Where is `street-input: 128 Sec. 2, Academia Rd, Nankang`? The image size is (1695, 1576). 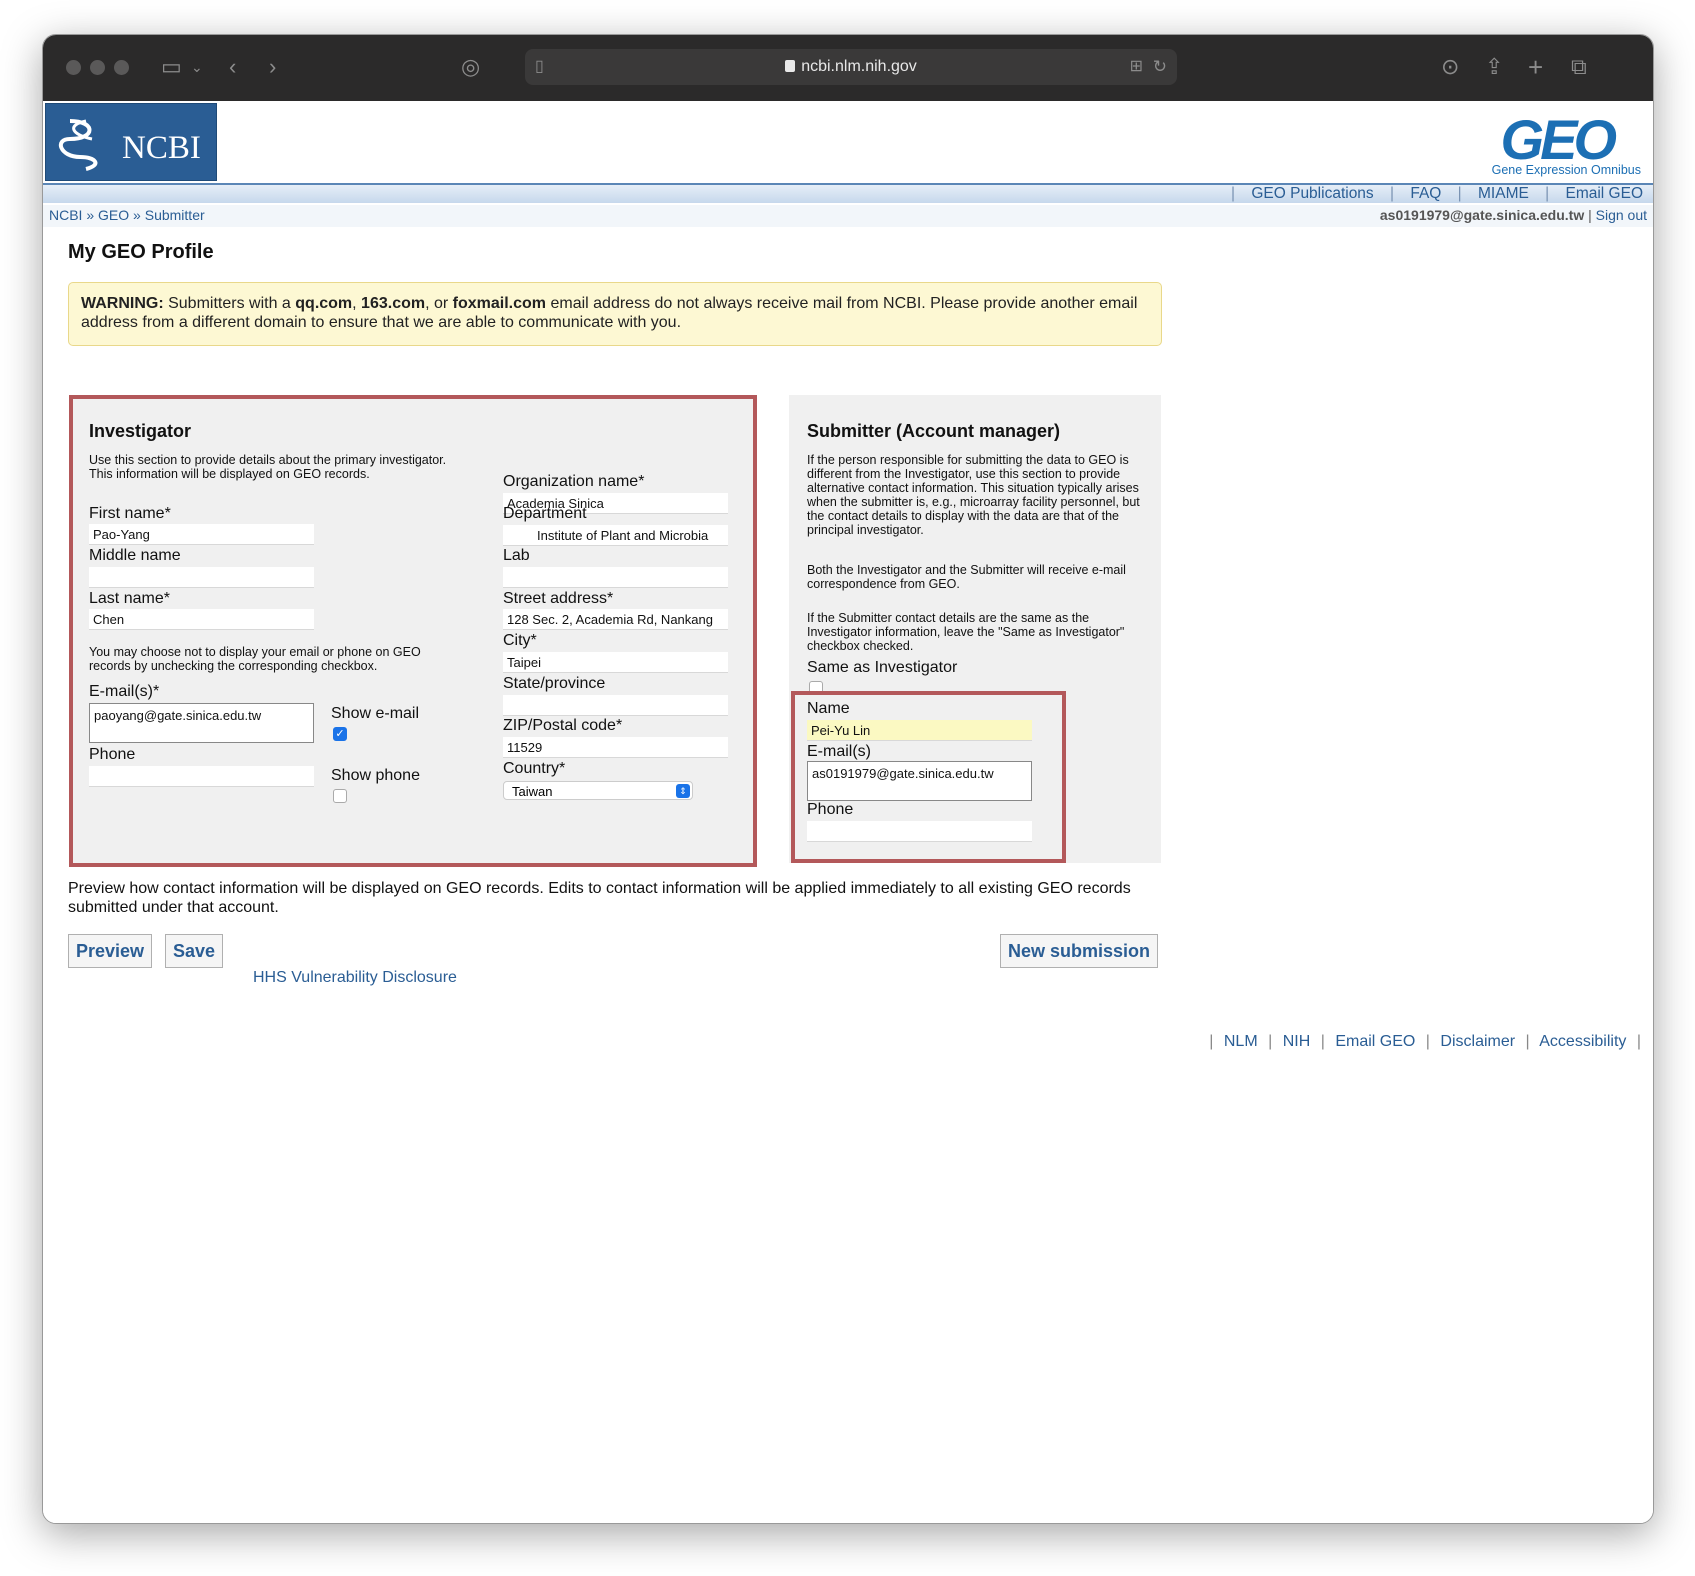
street-input: 128 Sec. 2, Academia Rd, Nankang is located at coordinates (615, 619).